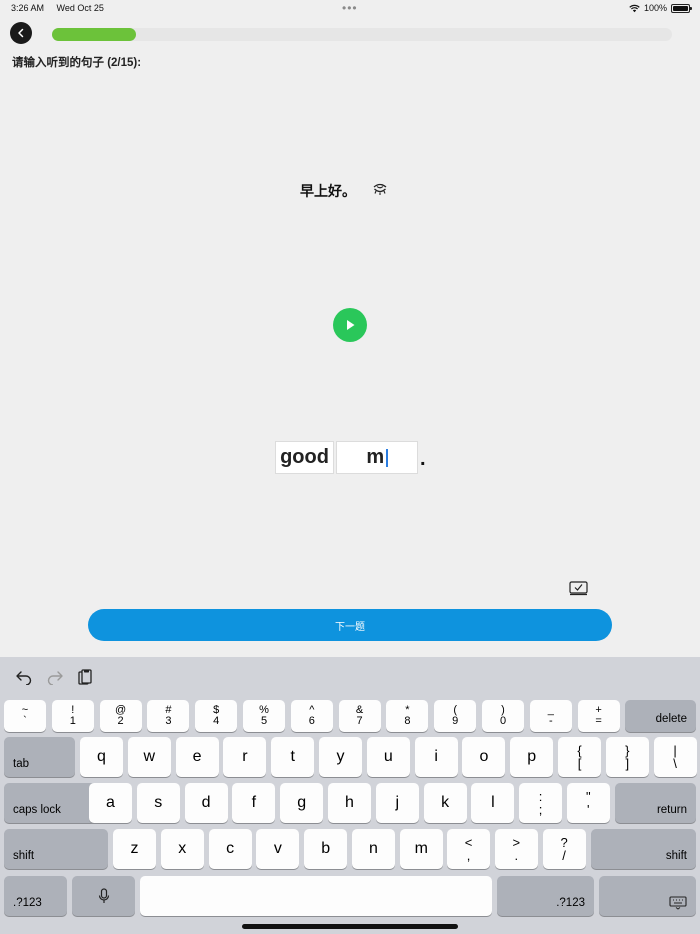 Image resolution: width=700 pixels, height=934 pixels. What do you see at coordinates (304, 457) in the screenshot?
I see `word-input-1: good` at bounding box center [304, 457].